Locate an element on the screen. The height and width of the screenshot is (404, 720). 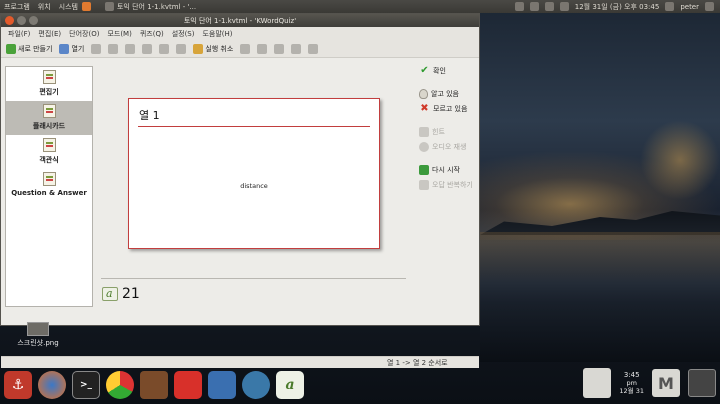
copy-icon is located at coordinates (164, 49).